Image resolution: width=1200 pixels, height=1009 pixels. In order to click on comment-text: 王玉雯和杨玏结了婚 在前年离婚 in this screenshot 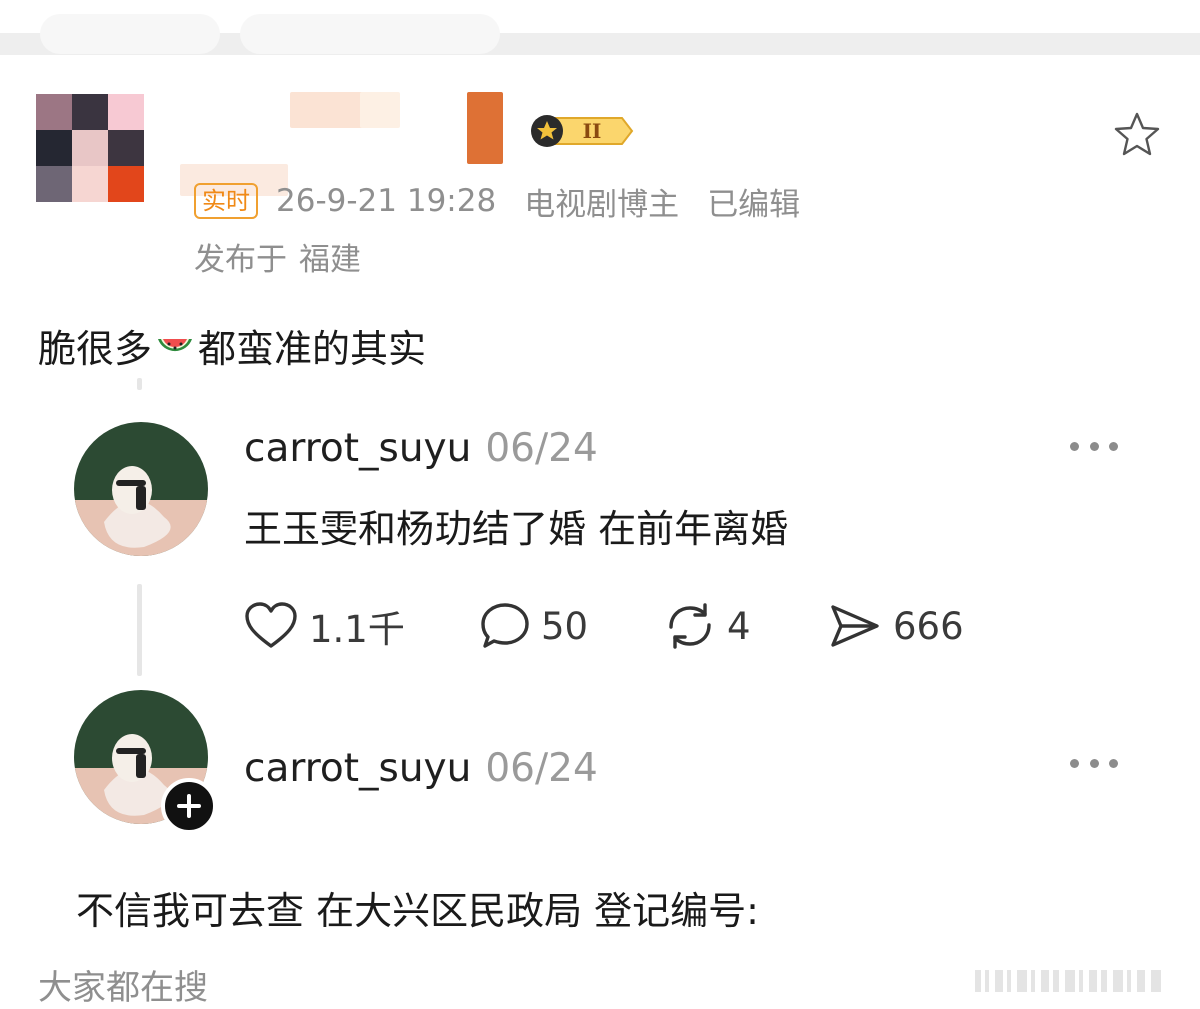, I will do `click(516, 529)`.